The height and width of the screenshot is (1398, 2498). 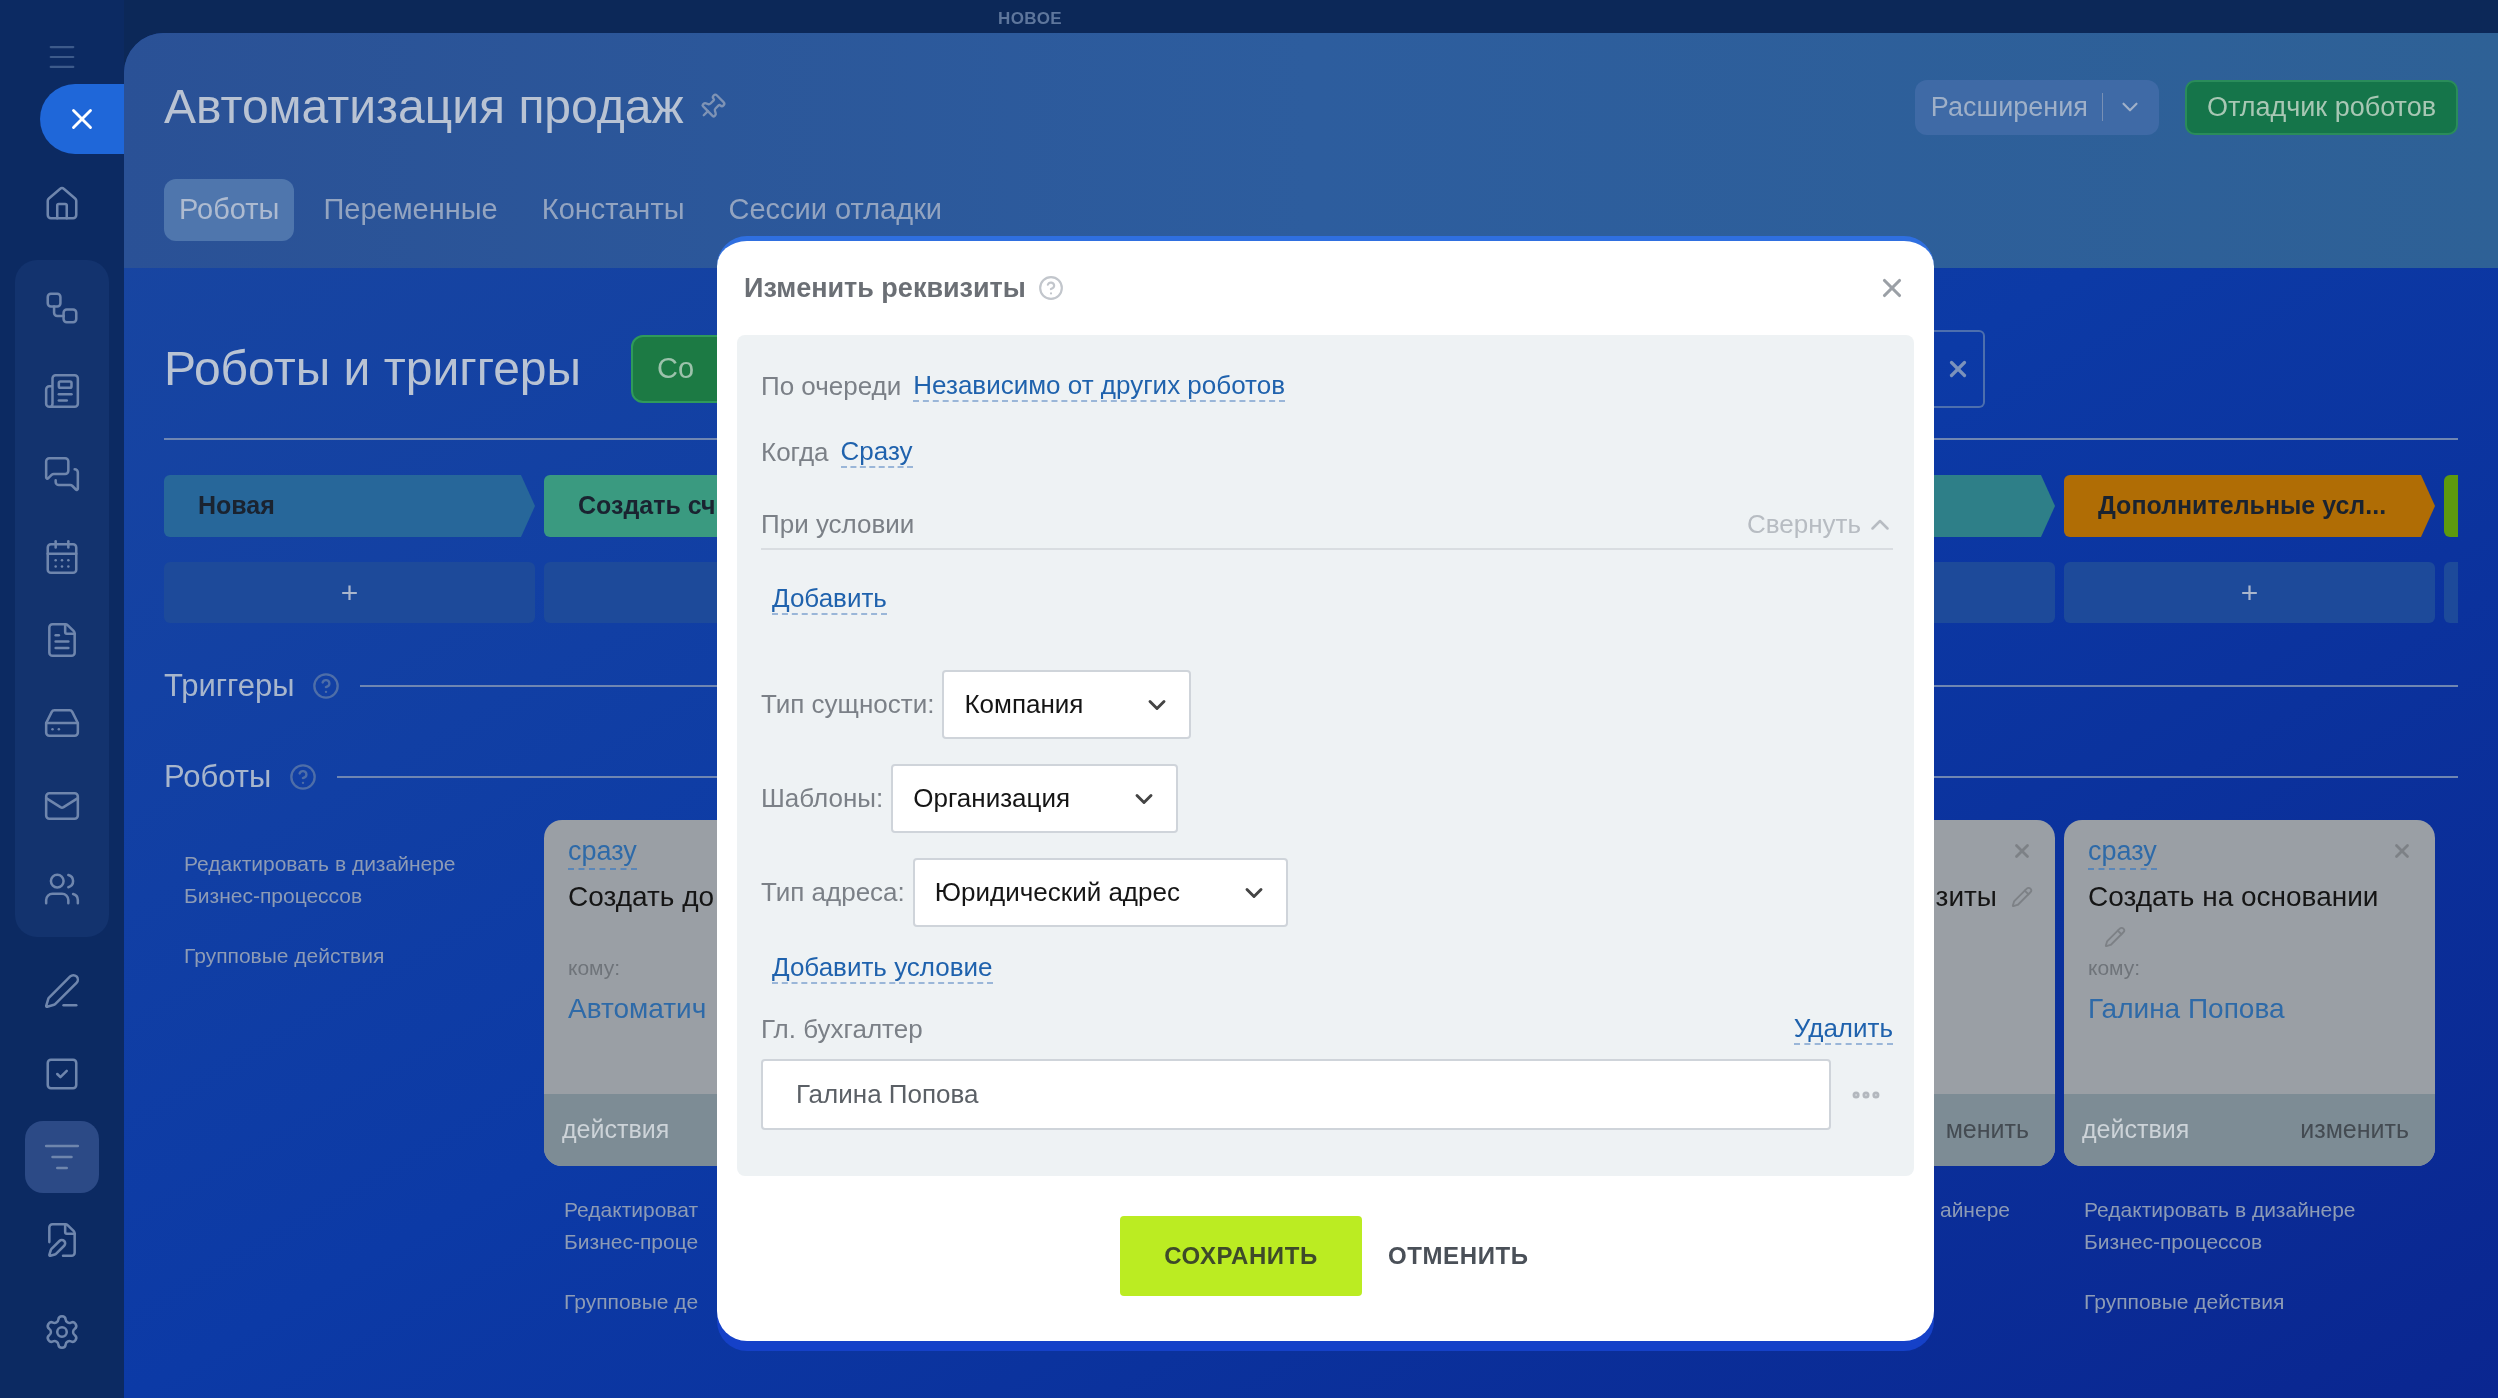 I want to click on page-title: Автоматизация продаж, so click(x=424, y=107).